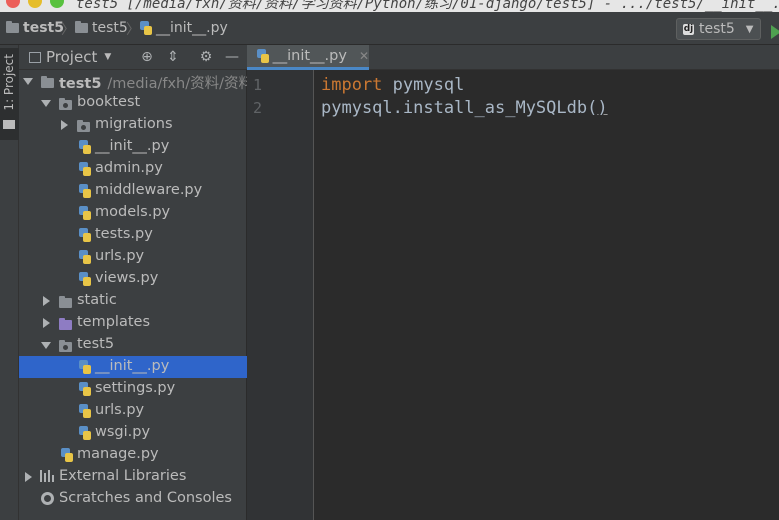  I want to click on run-configuration-dropdown: dj test5 ▼, so click(718, 29).